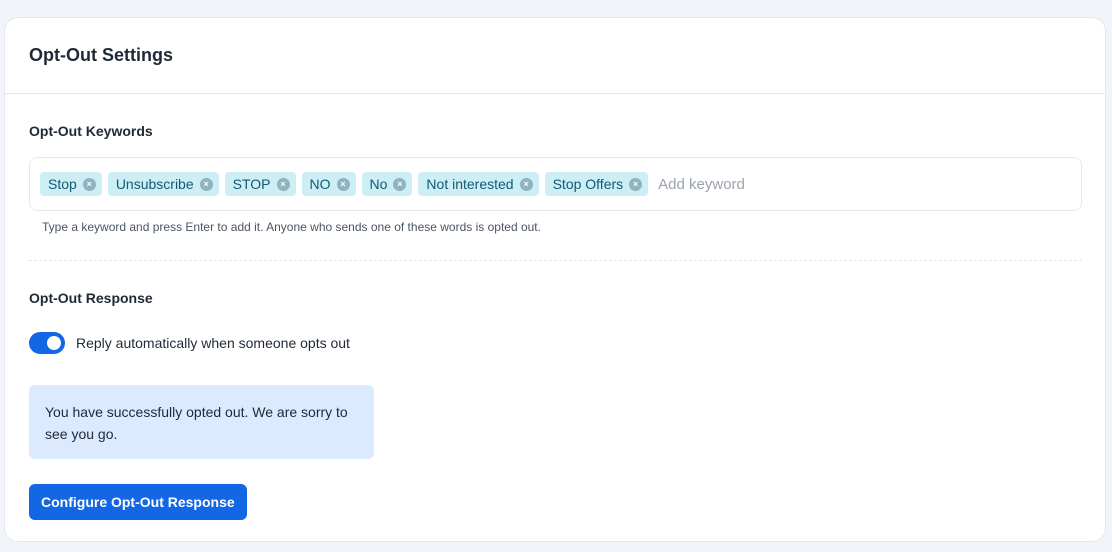  What do you see at coordinates (54, 343) in the screenshot?
I see `toggle-knob` at bounding box center [54, 343].